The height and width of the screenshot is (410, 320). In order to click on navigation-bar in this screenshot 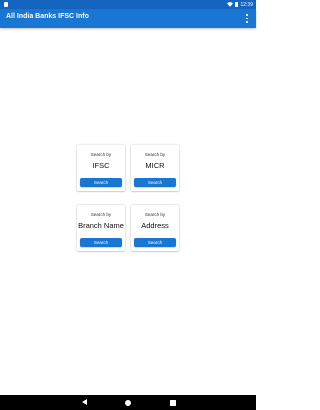, I will do `click(128, 402)`.